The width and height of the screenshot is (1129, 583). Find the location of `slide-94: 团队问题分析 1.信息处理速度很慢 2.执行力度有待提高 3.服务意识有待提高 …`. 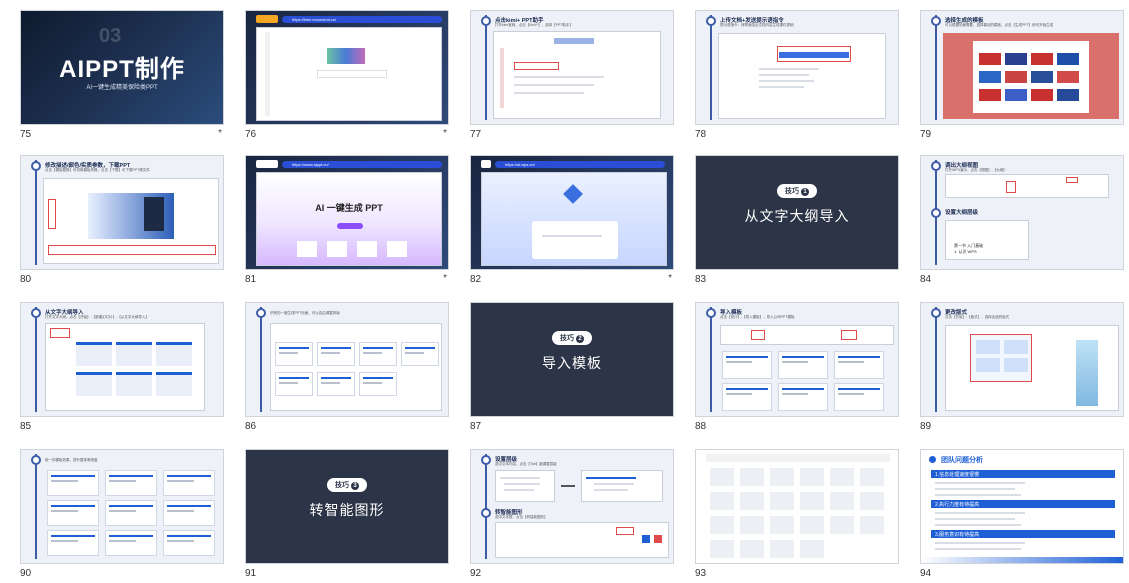

slide-94: 团队问题分析 1.信息处理速度很慢 2.执行力度有待提高 3.服务意识有待提高 … is located at coordinates (1022, 516).